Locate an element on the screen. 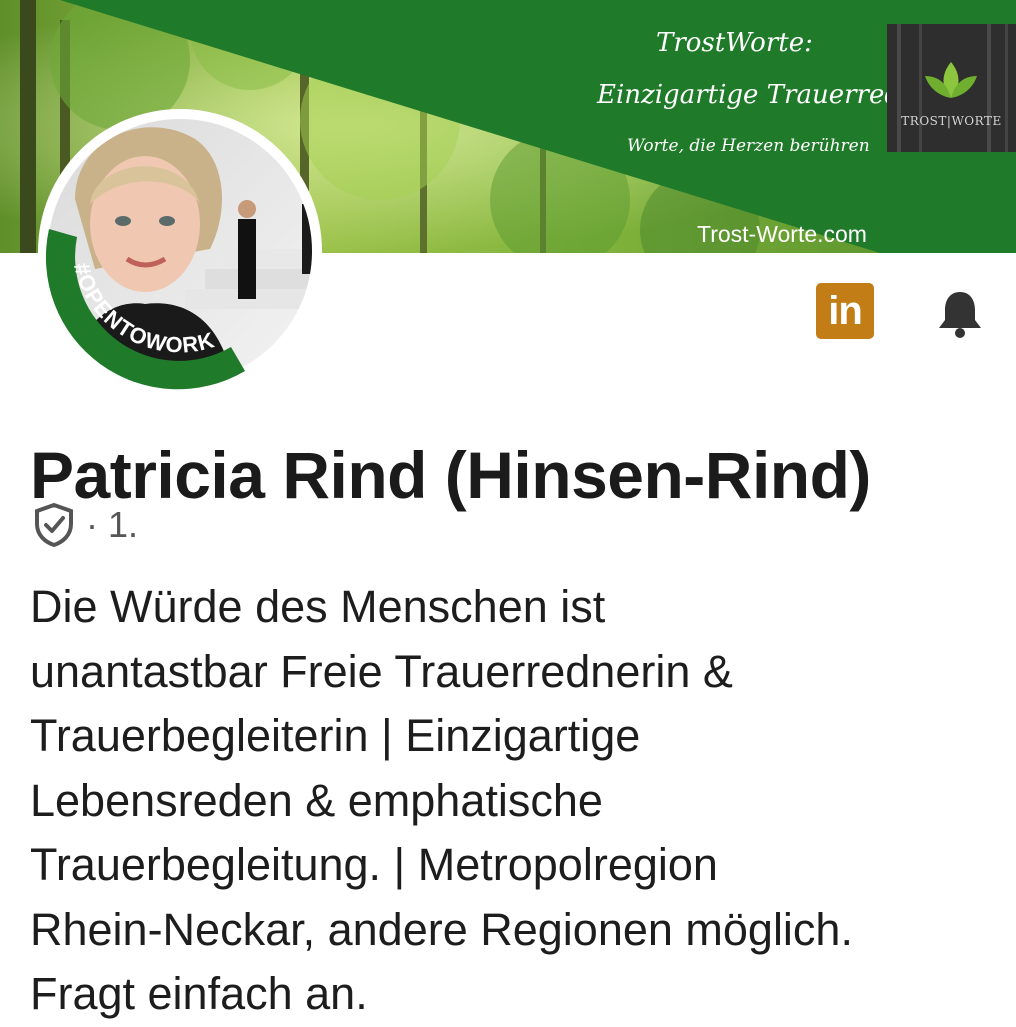 The image size is (1016, 1027). leaf-icon is located at coordinates (952, 88).